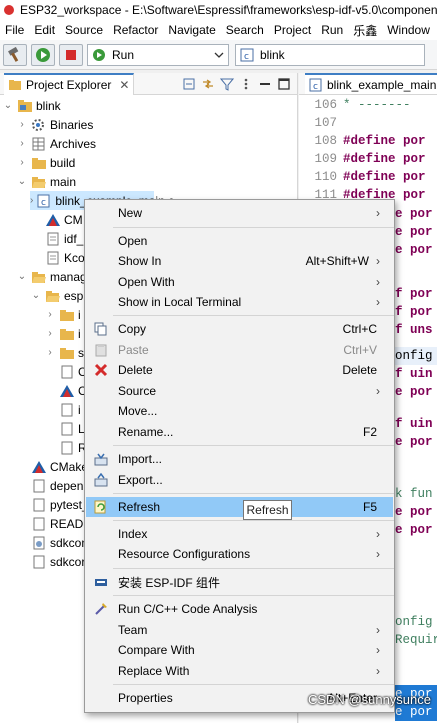 The image size is (437, 723). What do you see at coordinates (239, 391) in the screenshot?
I see `menu-item-source: Source ›` at bounding box center [239, 391].